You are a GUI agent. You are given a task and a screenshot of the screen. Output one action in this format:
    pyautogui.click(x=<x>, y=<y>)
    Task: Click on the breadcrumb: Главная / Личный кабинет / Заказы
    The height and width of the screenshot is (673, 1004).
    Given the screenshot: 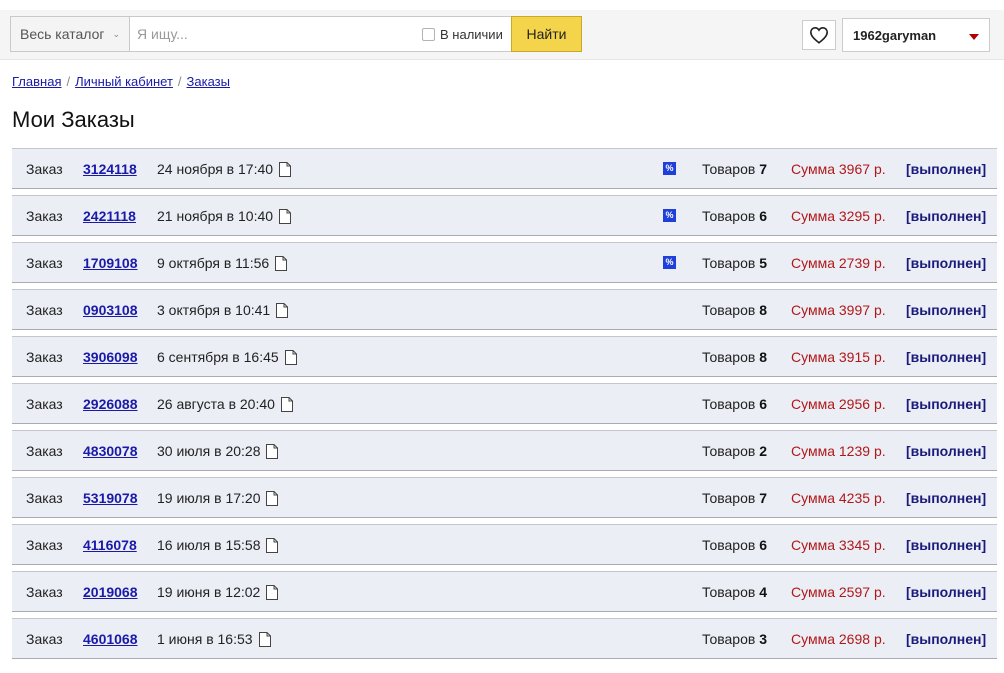 What is the action you would take?
    pyautogui.click(x=121, y=81)
    